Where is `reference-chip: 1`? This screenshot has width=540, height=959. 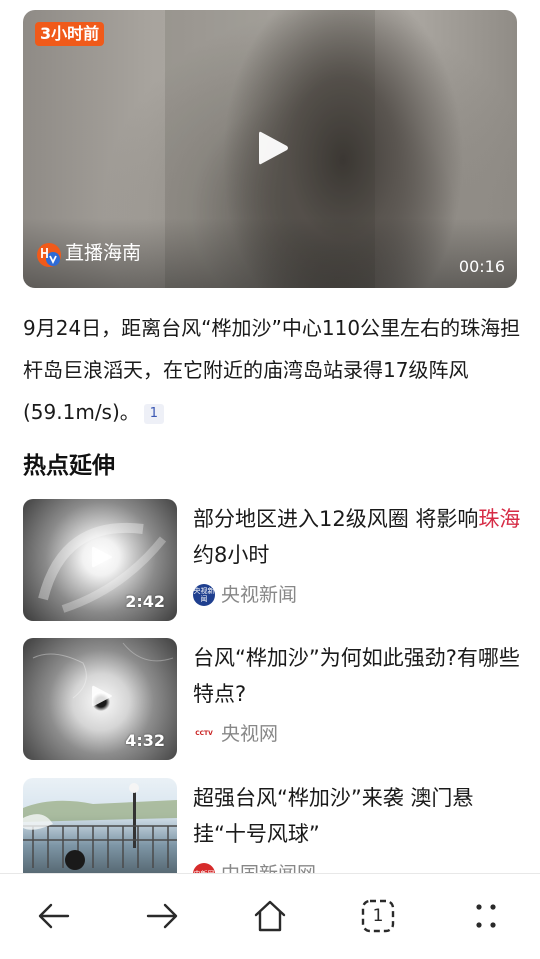 reference-chip: 1 is located at coordinates (154, 413).